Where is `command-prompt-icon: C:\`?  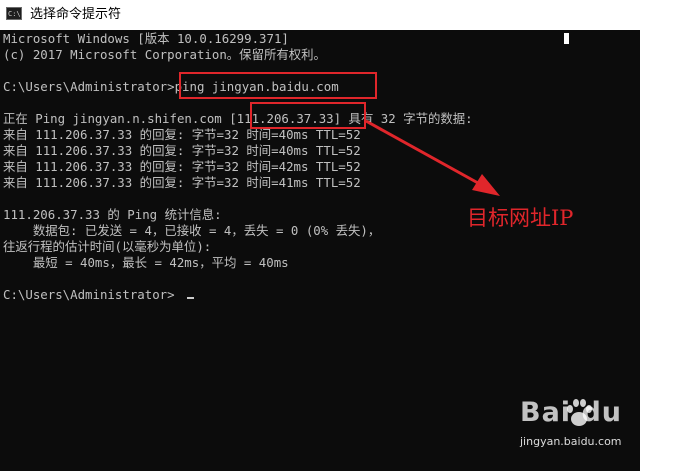 command-prompt-icon: C:\ is located at coordinates (14, 13).